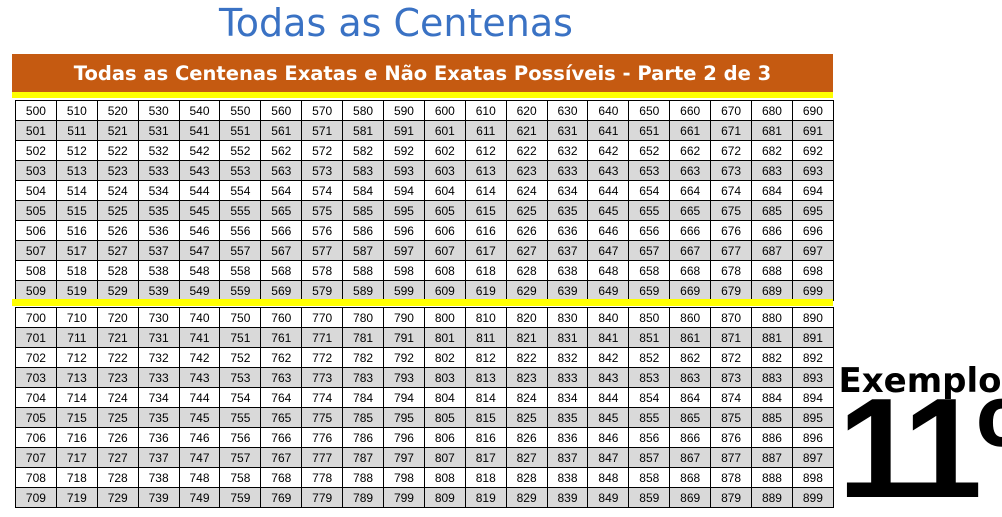  What do you see at coordinates (772, 250) in the screenshot?
I see `table-cell: 687` at bounding box center [772, 250].